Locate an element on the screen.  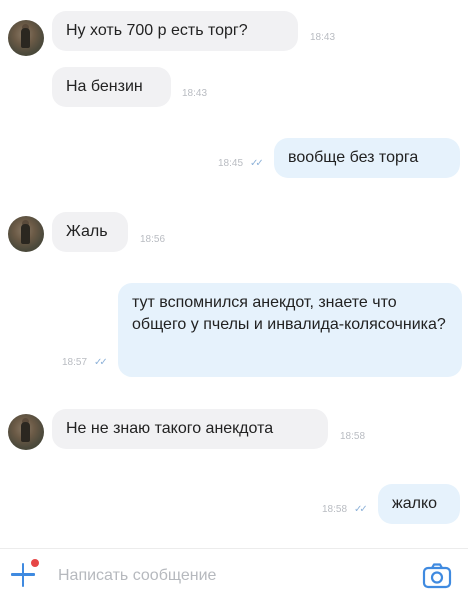
message-bubble-incoming: Ну хоть 700 р есть торг? is located at coordinates (175, 31).